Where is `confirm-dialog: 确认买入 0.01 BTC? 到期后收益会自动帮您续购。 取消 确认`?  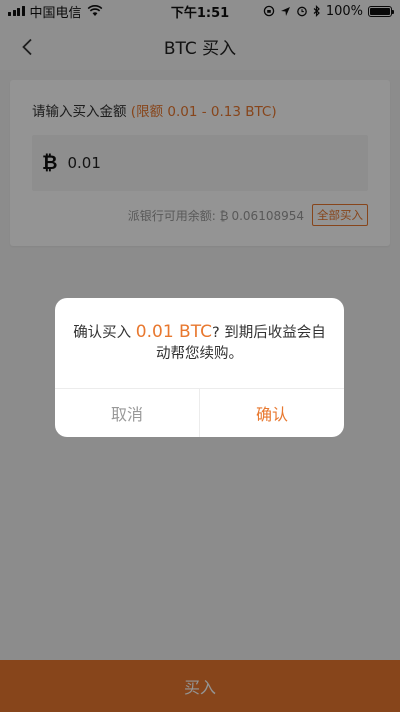 confirm-dialog: 确认买入 0.01 BTC? 到期后收益会自动帮您续购。 取消 确认 is located at coordinates (199, 367).